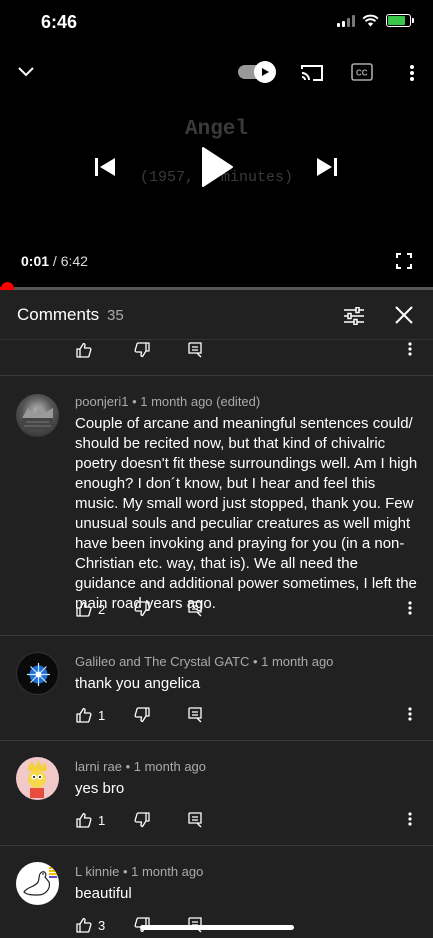 The width and height of the screenshot is (433, 938). What do you see at coordinates (312, 73) in the screenshot?
I see `cast-icon` at bounding box center [312, 73].